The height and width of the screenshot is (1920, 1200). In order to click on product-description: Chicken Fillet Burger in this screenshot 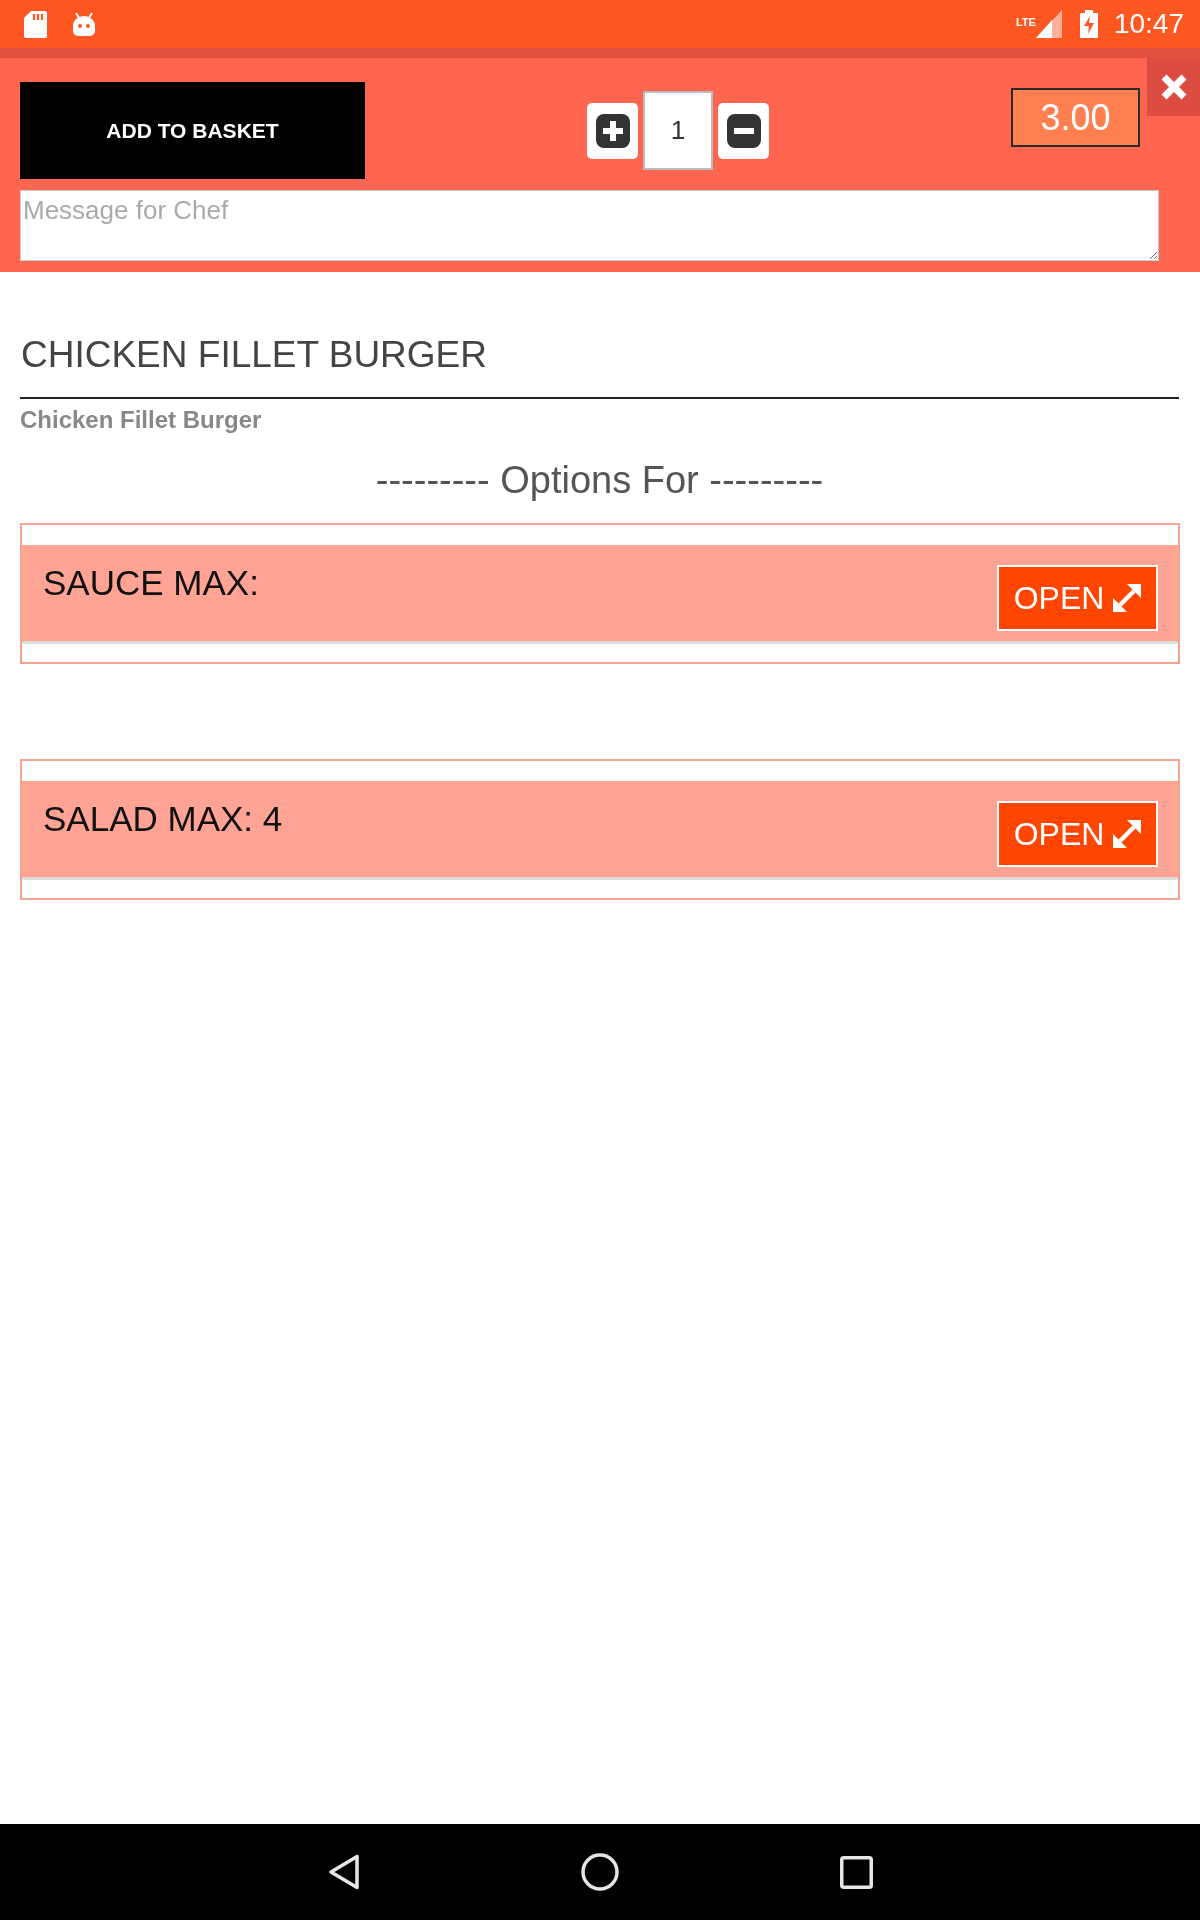, I will do `click(141, 419)`.